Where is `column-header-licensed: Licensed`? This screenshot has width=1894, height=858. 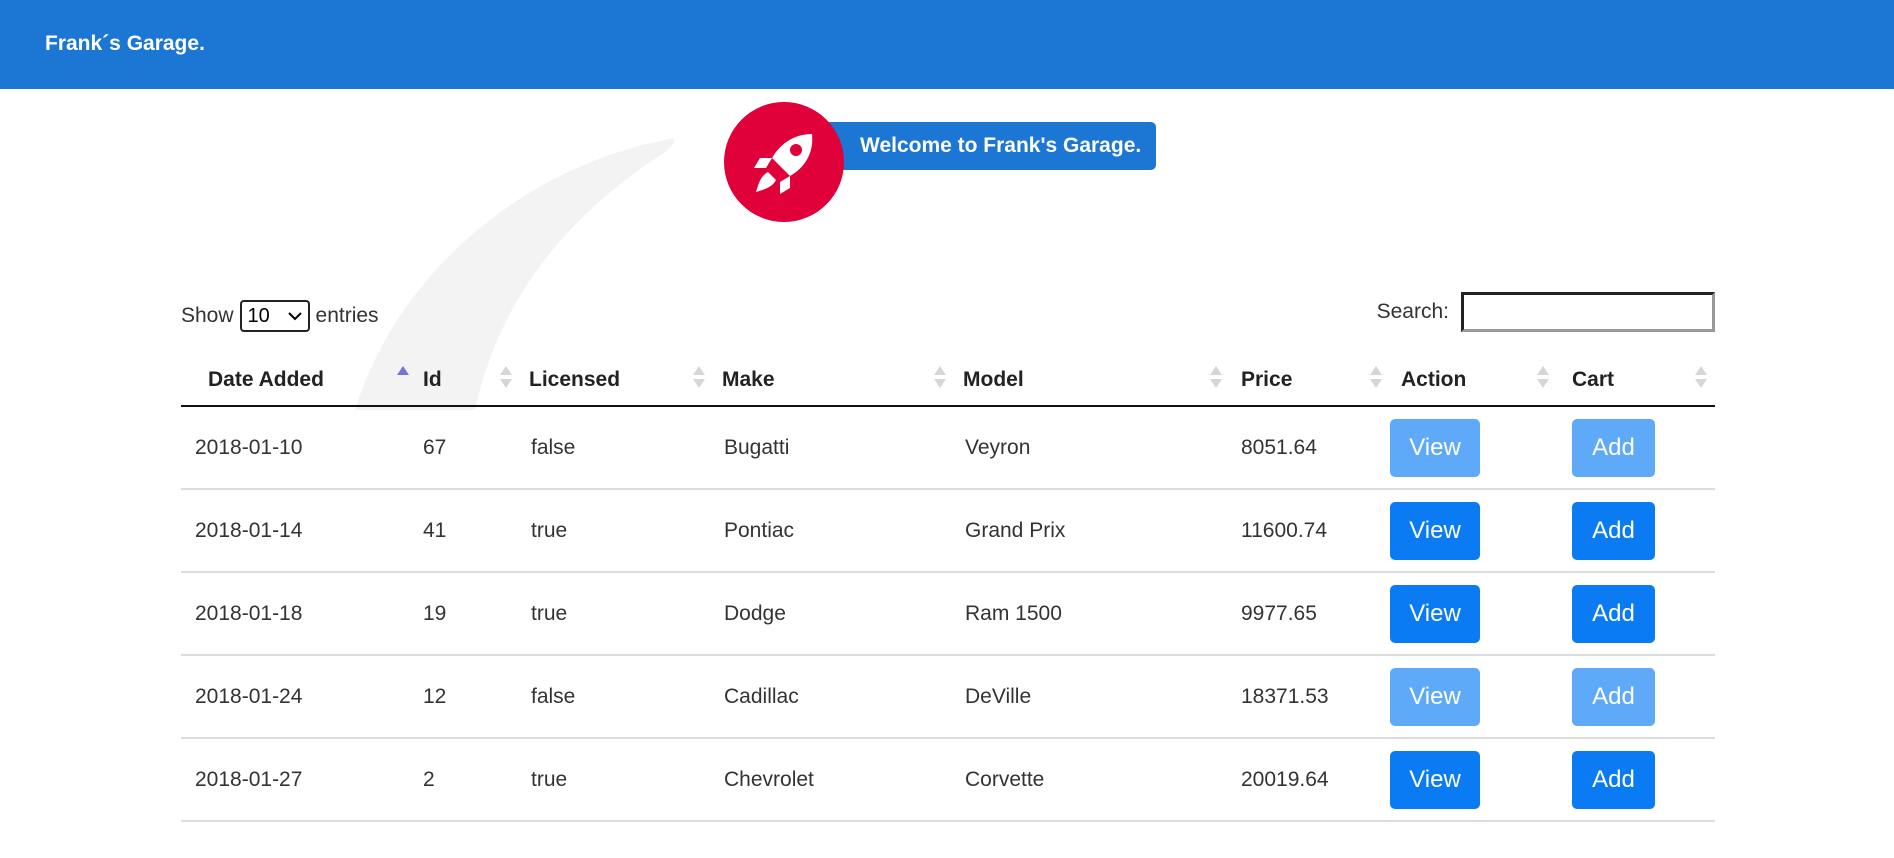 column-header-licensed: Licensed is located at coordinates (616, 379).